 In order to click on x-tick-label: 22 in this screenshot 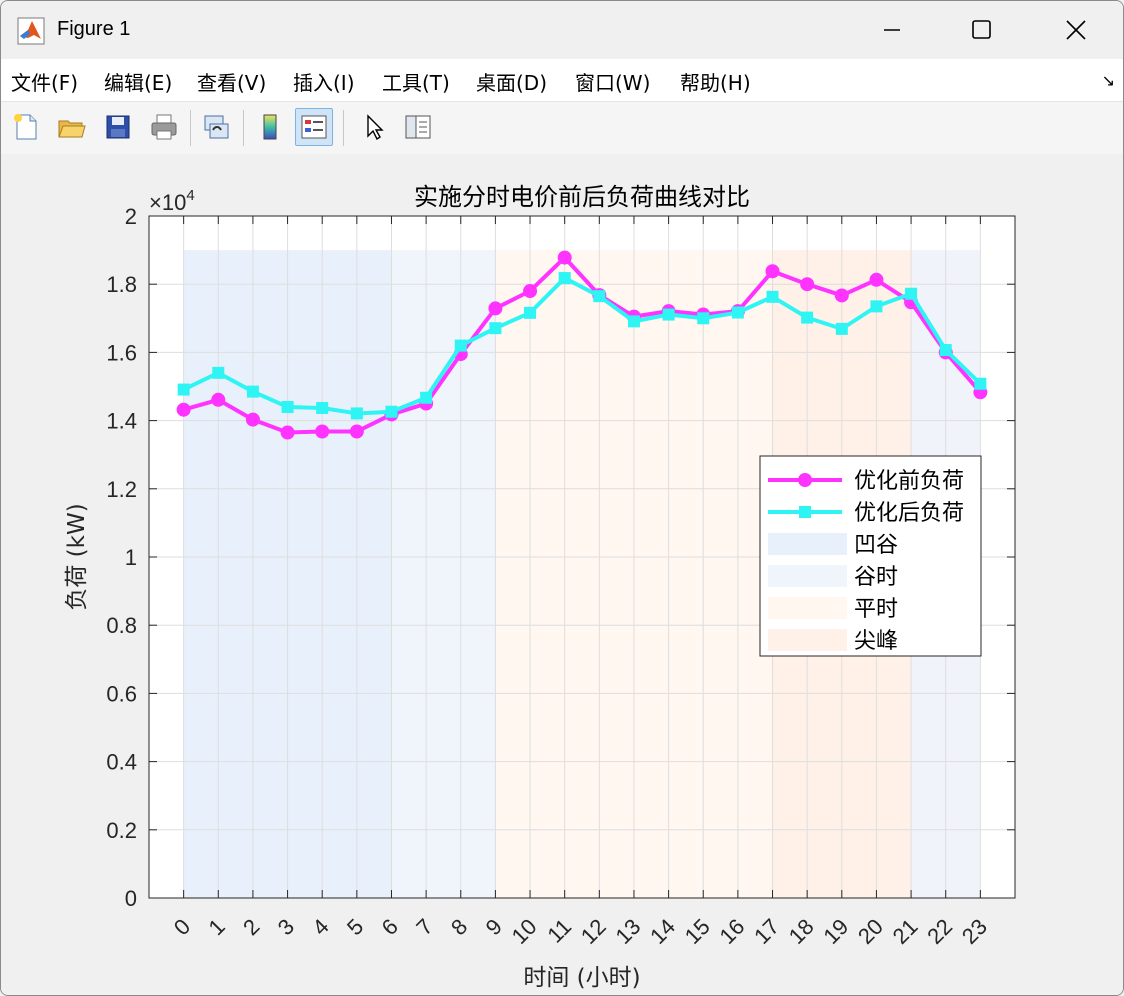, I will do `click(939, 931)`.